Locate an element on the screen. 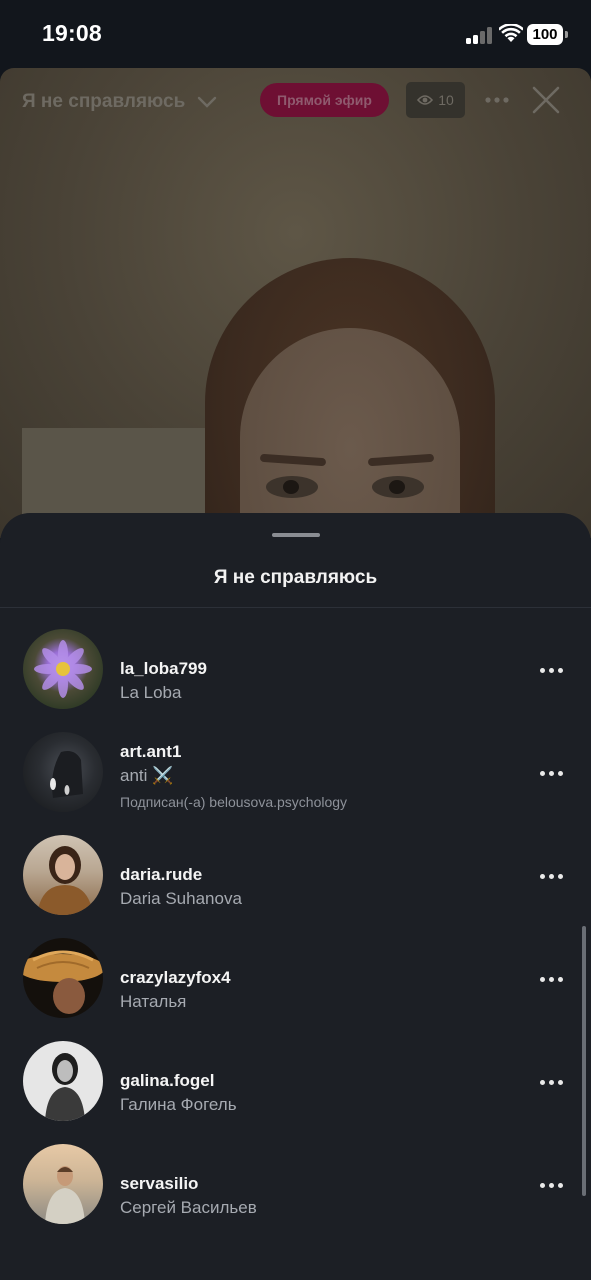 This screenshot has height=1280, width=591. battery-indicator: 100 is located at coordinates (545, 34).